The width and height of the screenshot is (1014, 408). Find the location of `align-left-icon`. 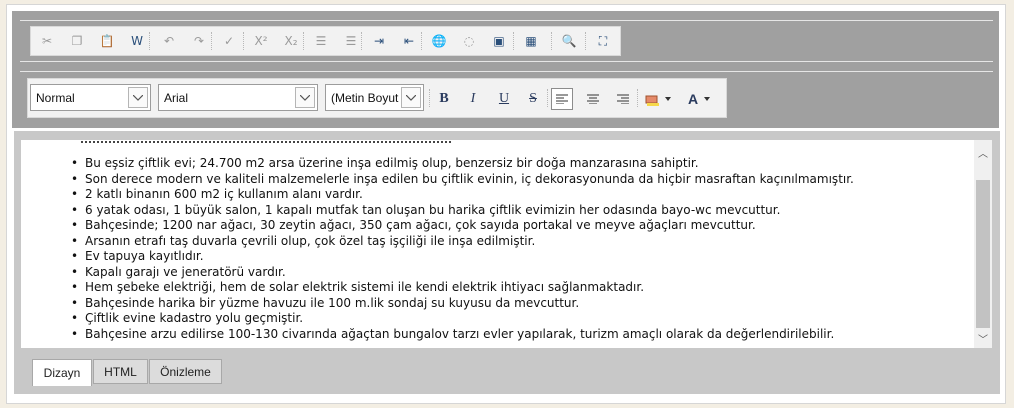

align-left-icon is located at coordinates (562, 99).